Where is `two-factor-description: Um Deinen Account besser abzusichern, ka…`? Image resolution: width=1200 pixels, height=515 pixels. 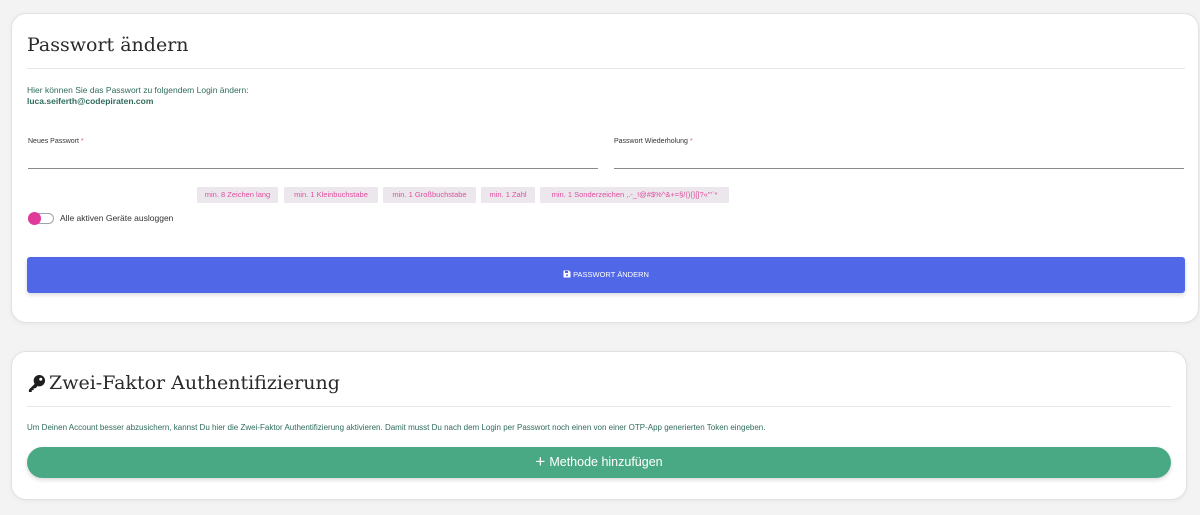
two-factor-description: Um Deinen Account besser abzusichern, ka… is located at coordinates (396, 427).